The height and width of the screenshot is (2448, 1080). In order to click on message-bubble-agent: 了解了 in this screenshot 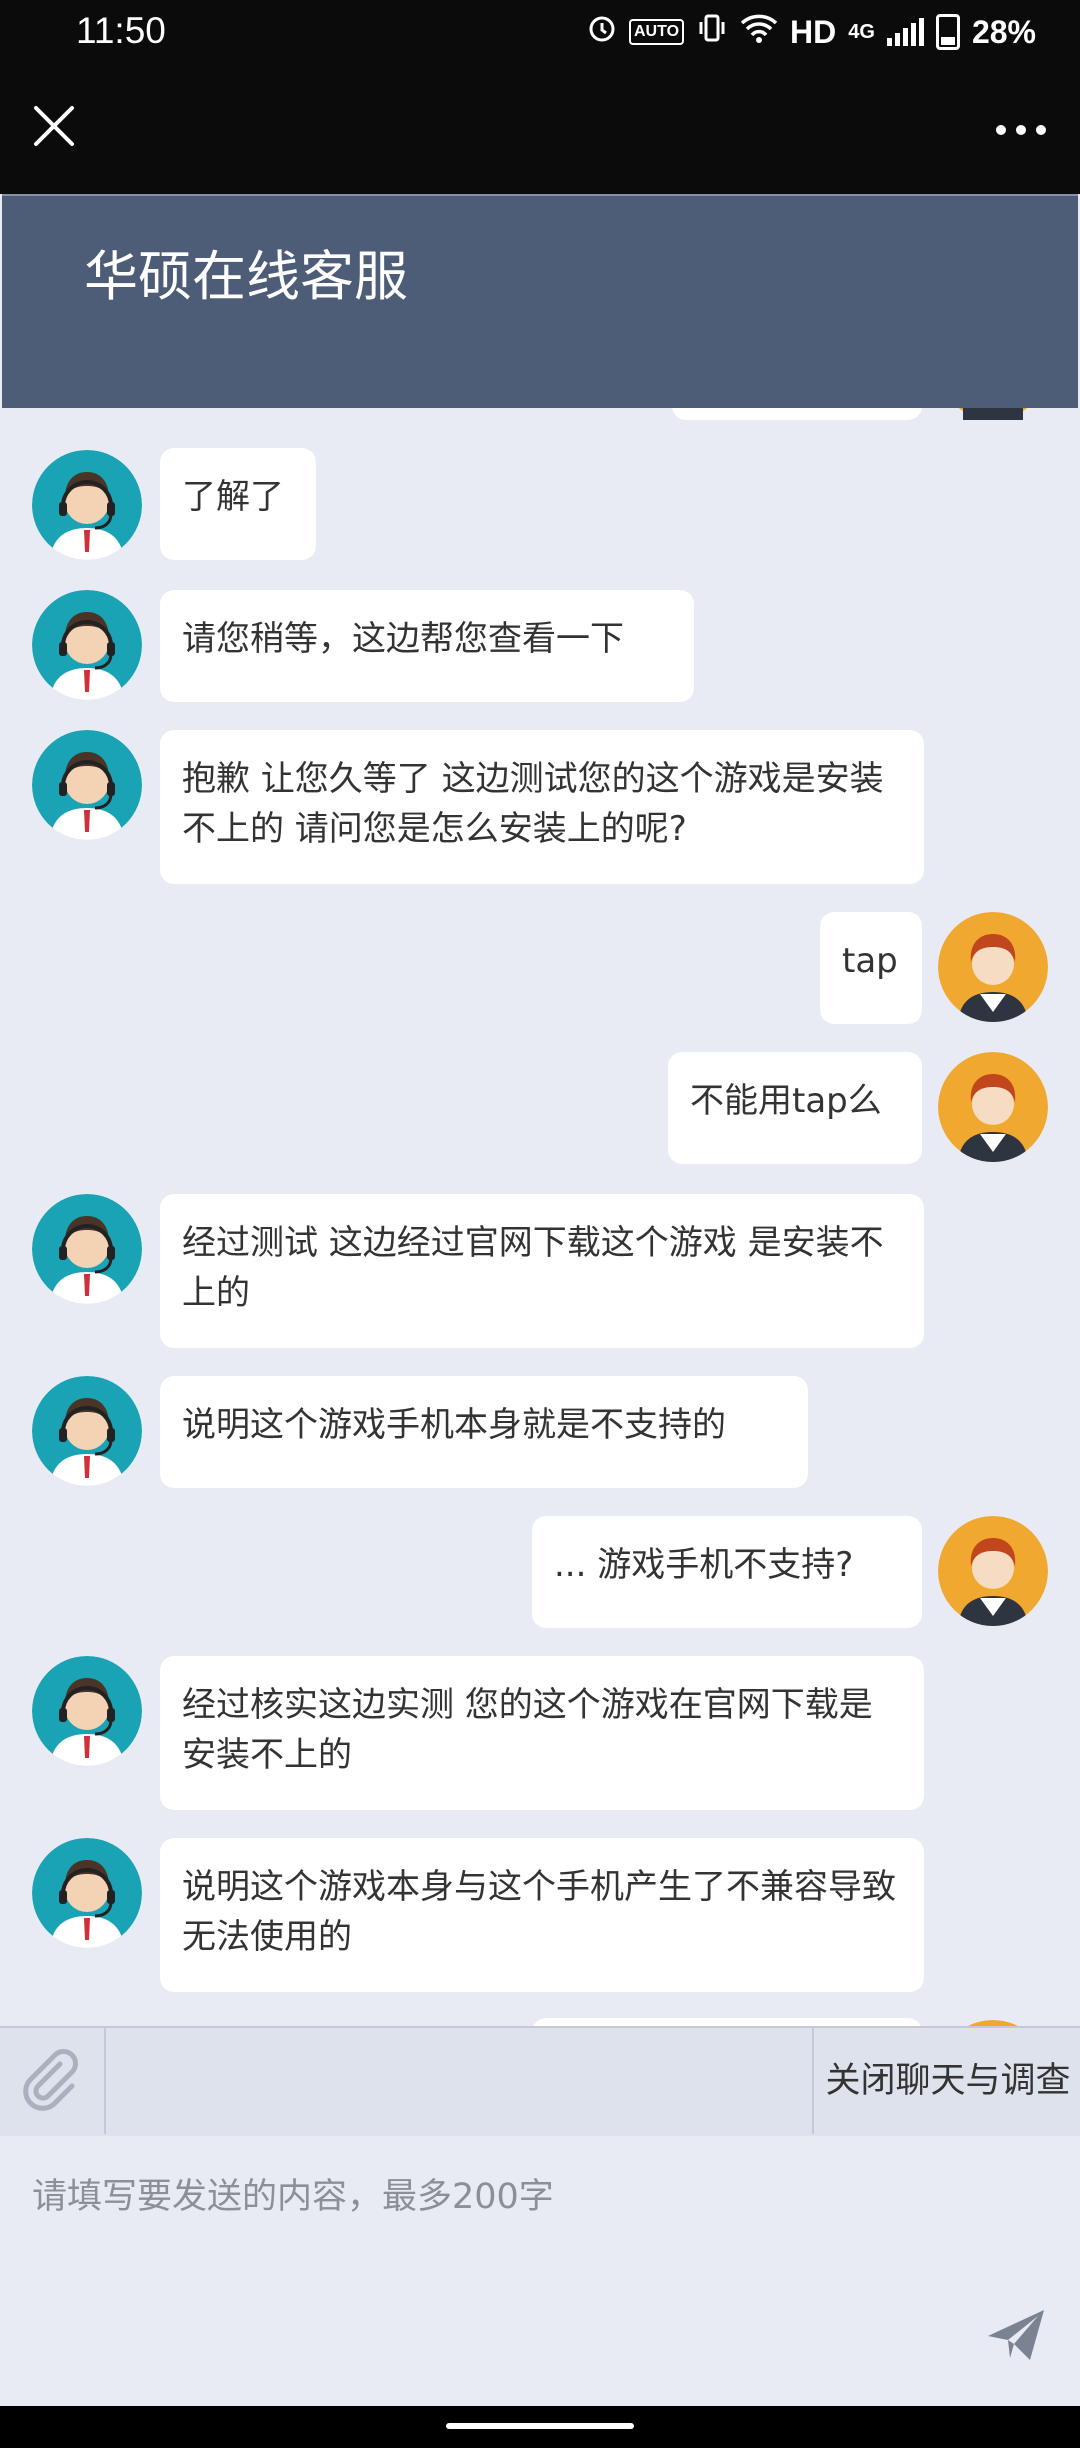, I will do `click(238, 504)`.